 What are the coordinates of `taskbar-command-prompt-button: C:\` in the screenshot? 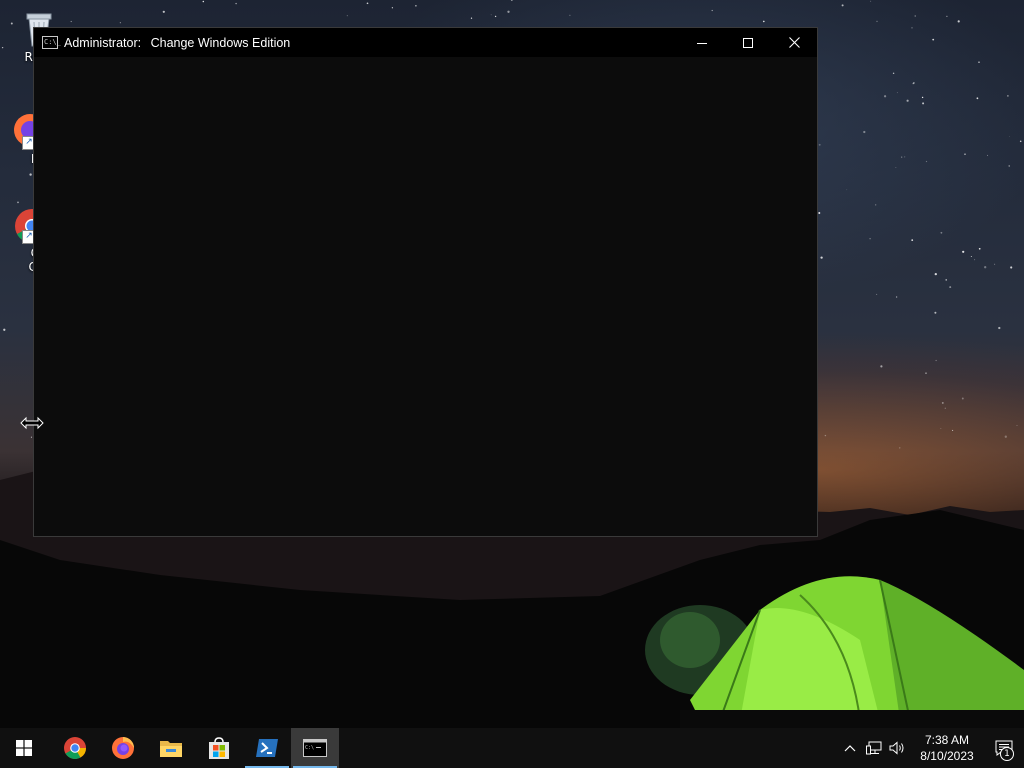 It's located at (315, 748).